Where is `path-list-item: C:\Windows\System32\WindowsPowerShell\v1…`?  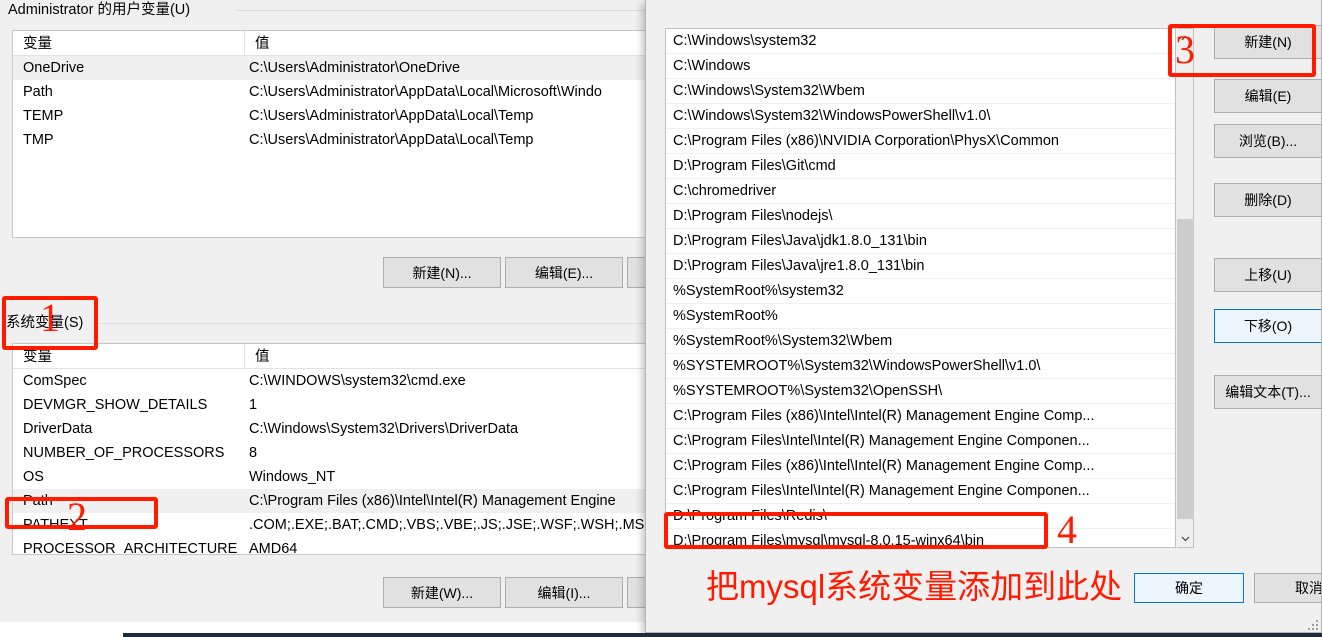 path-list-item: C:\Windows\System32\WindowsPowerShell\v1… is located at coordinates (920, 116).